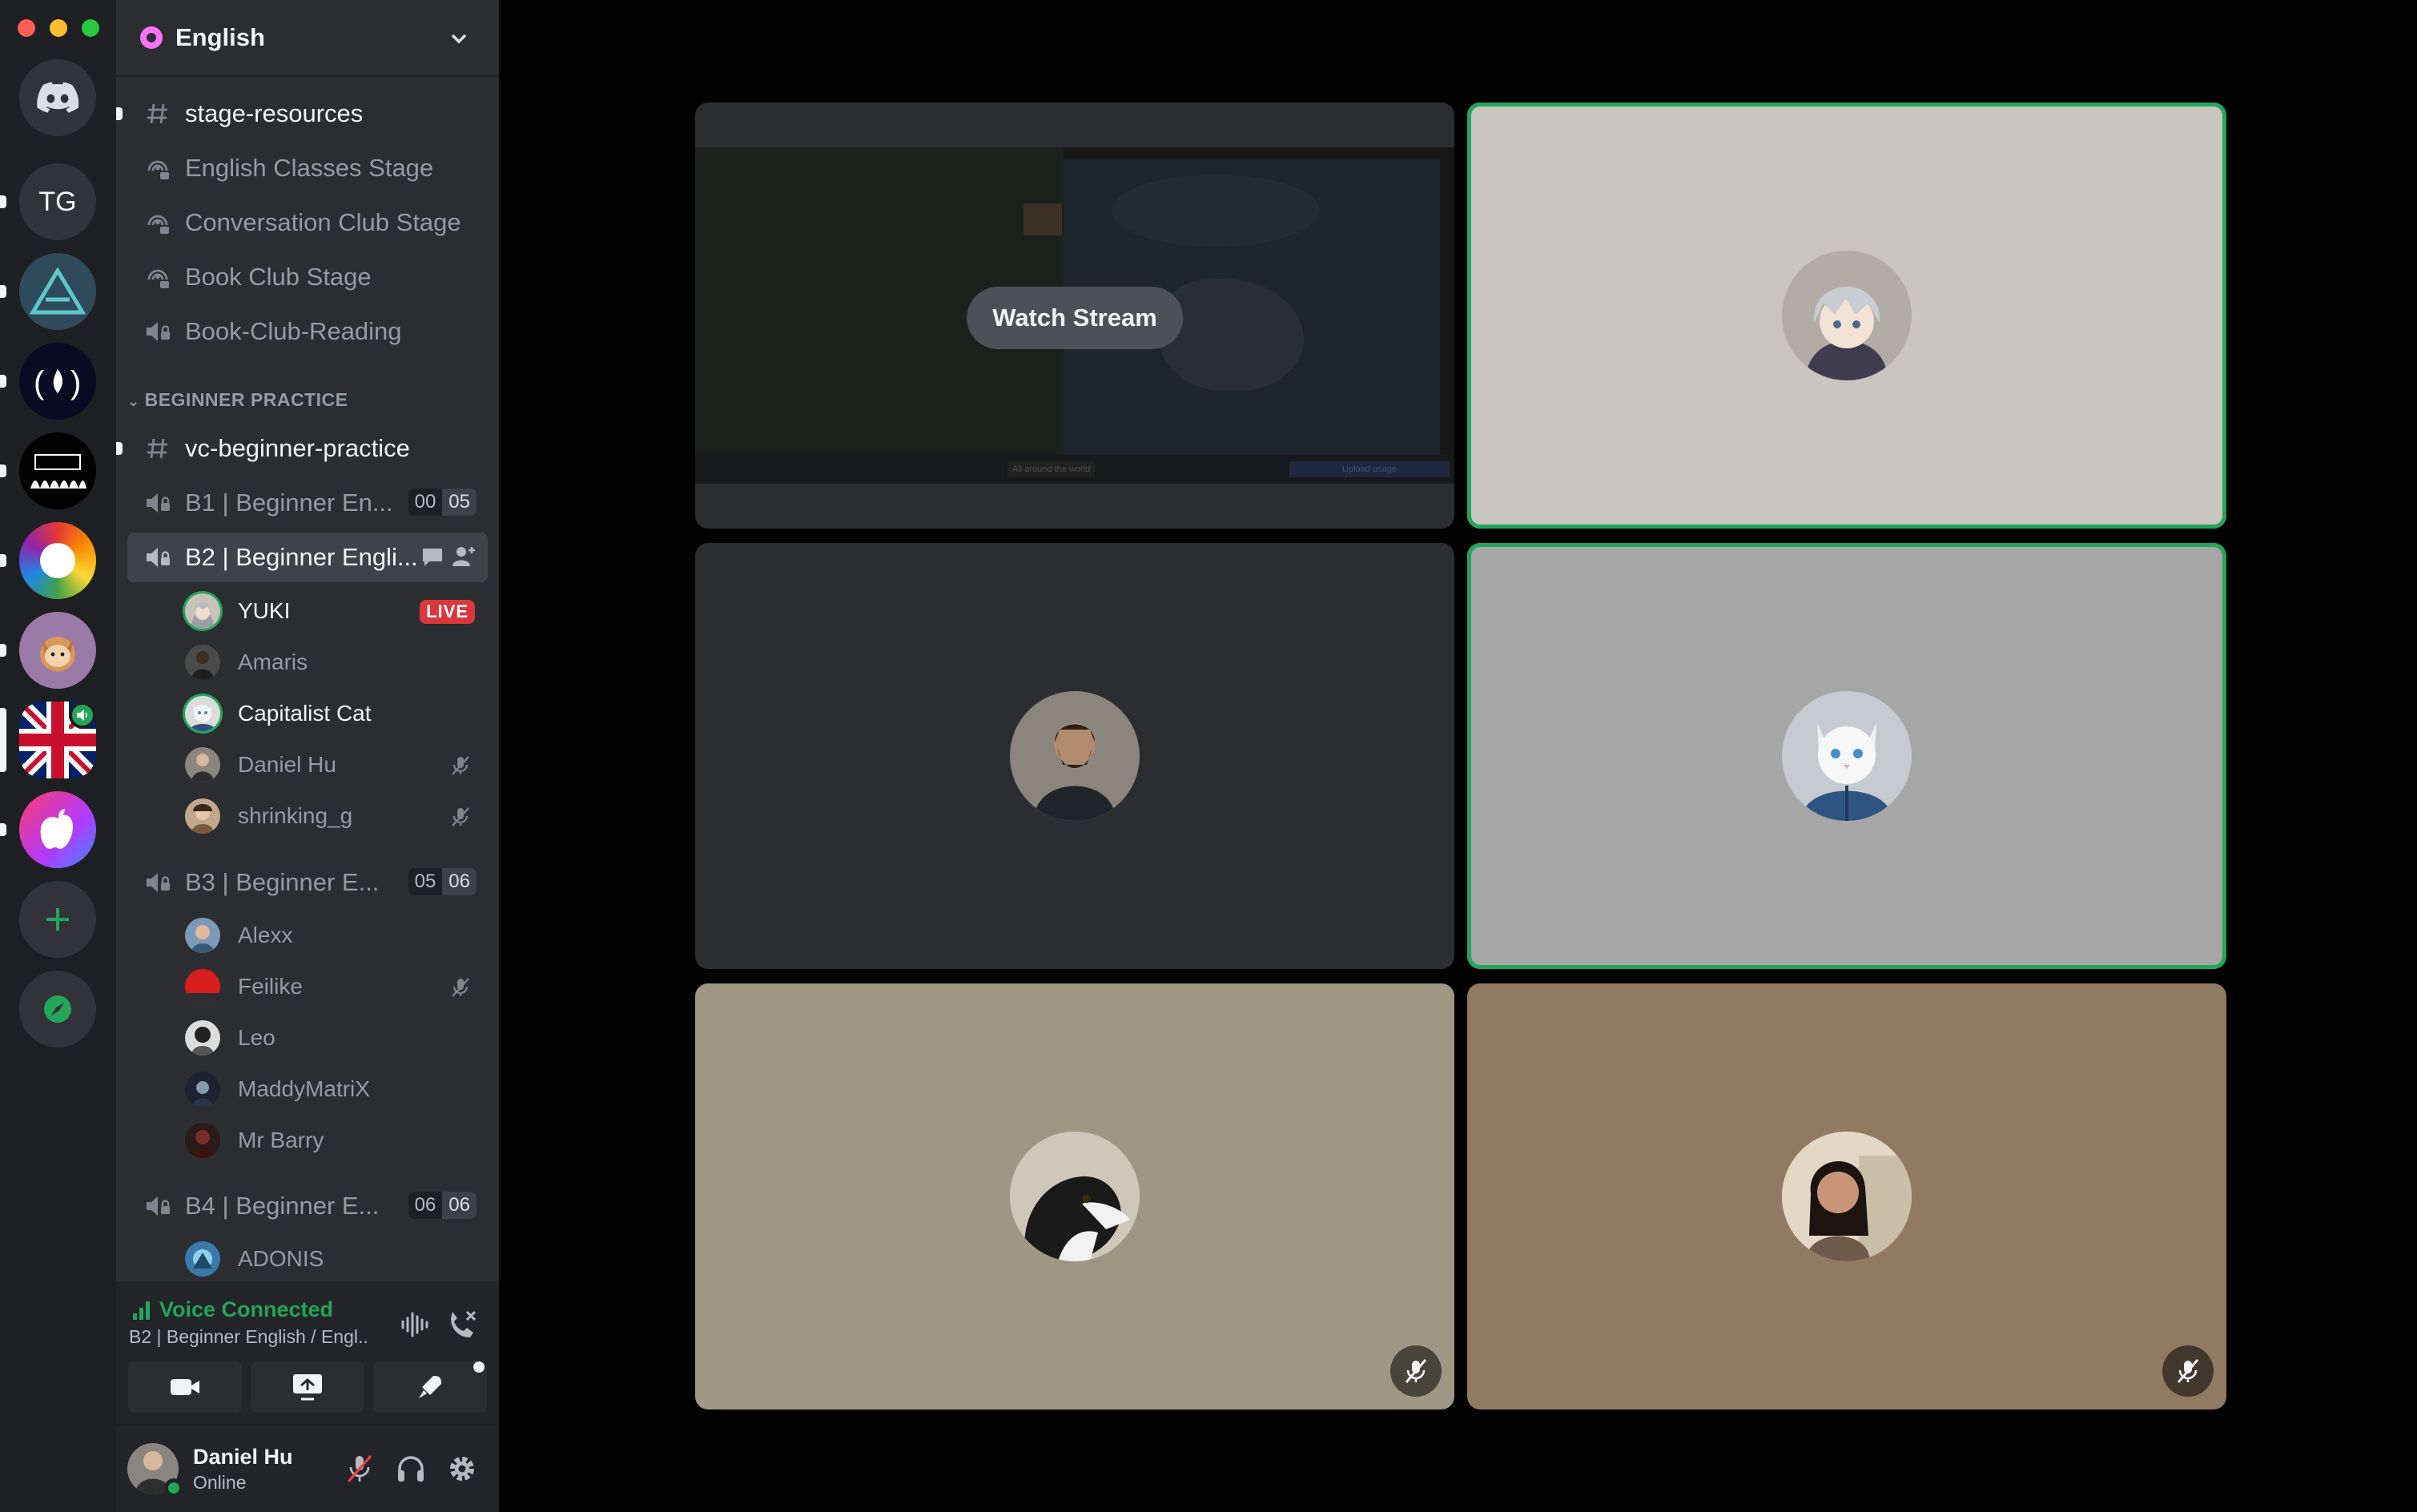 The image size is (2417, 1512). What do you see at coordinates (411, 1469) in the screenshot?
I see `headphones-icon` at bounding box center [411, 1469].